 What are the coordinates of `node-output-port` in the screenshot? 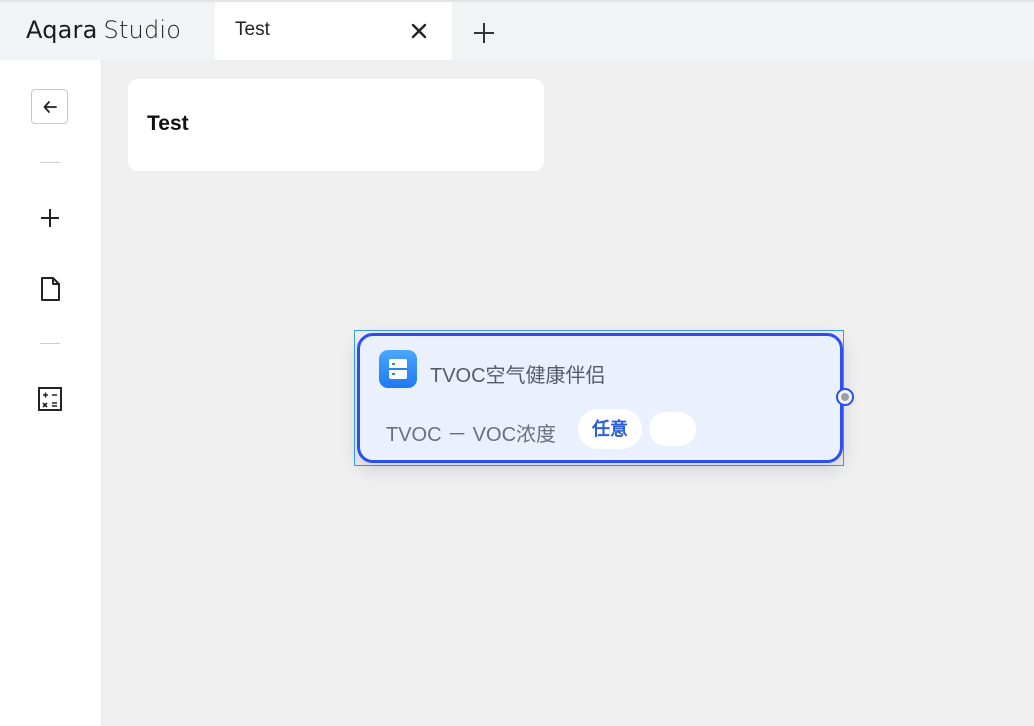 It's located at (845, 397).